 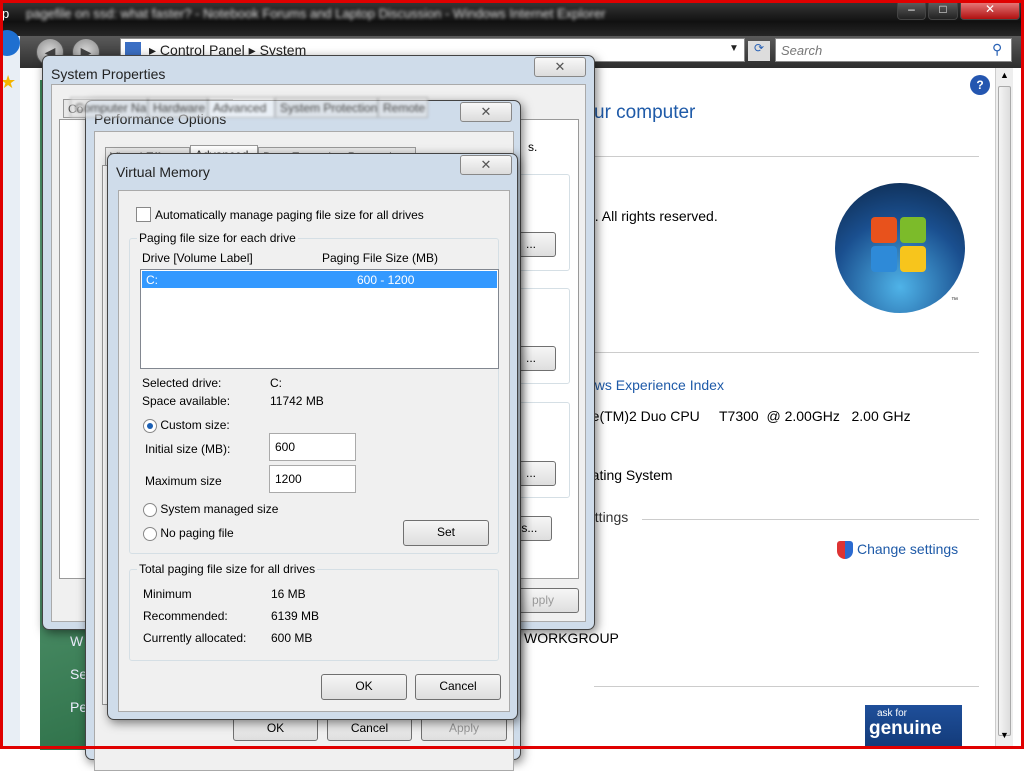 I want to click on tab-remote: Remote, so click(x=403, y=107).